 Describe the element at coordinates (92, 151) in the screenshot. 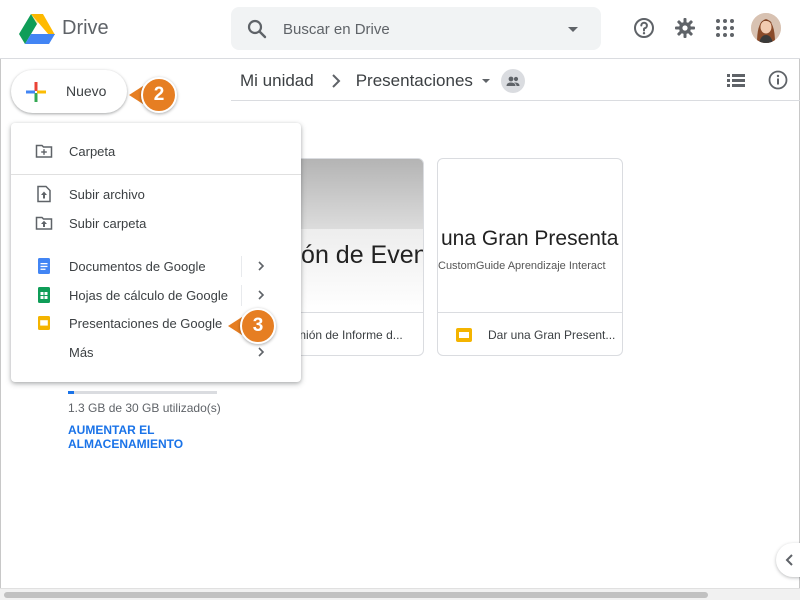

I see `menu-item-label: Carpeta` at that location.